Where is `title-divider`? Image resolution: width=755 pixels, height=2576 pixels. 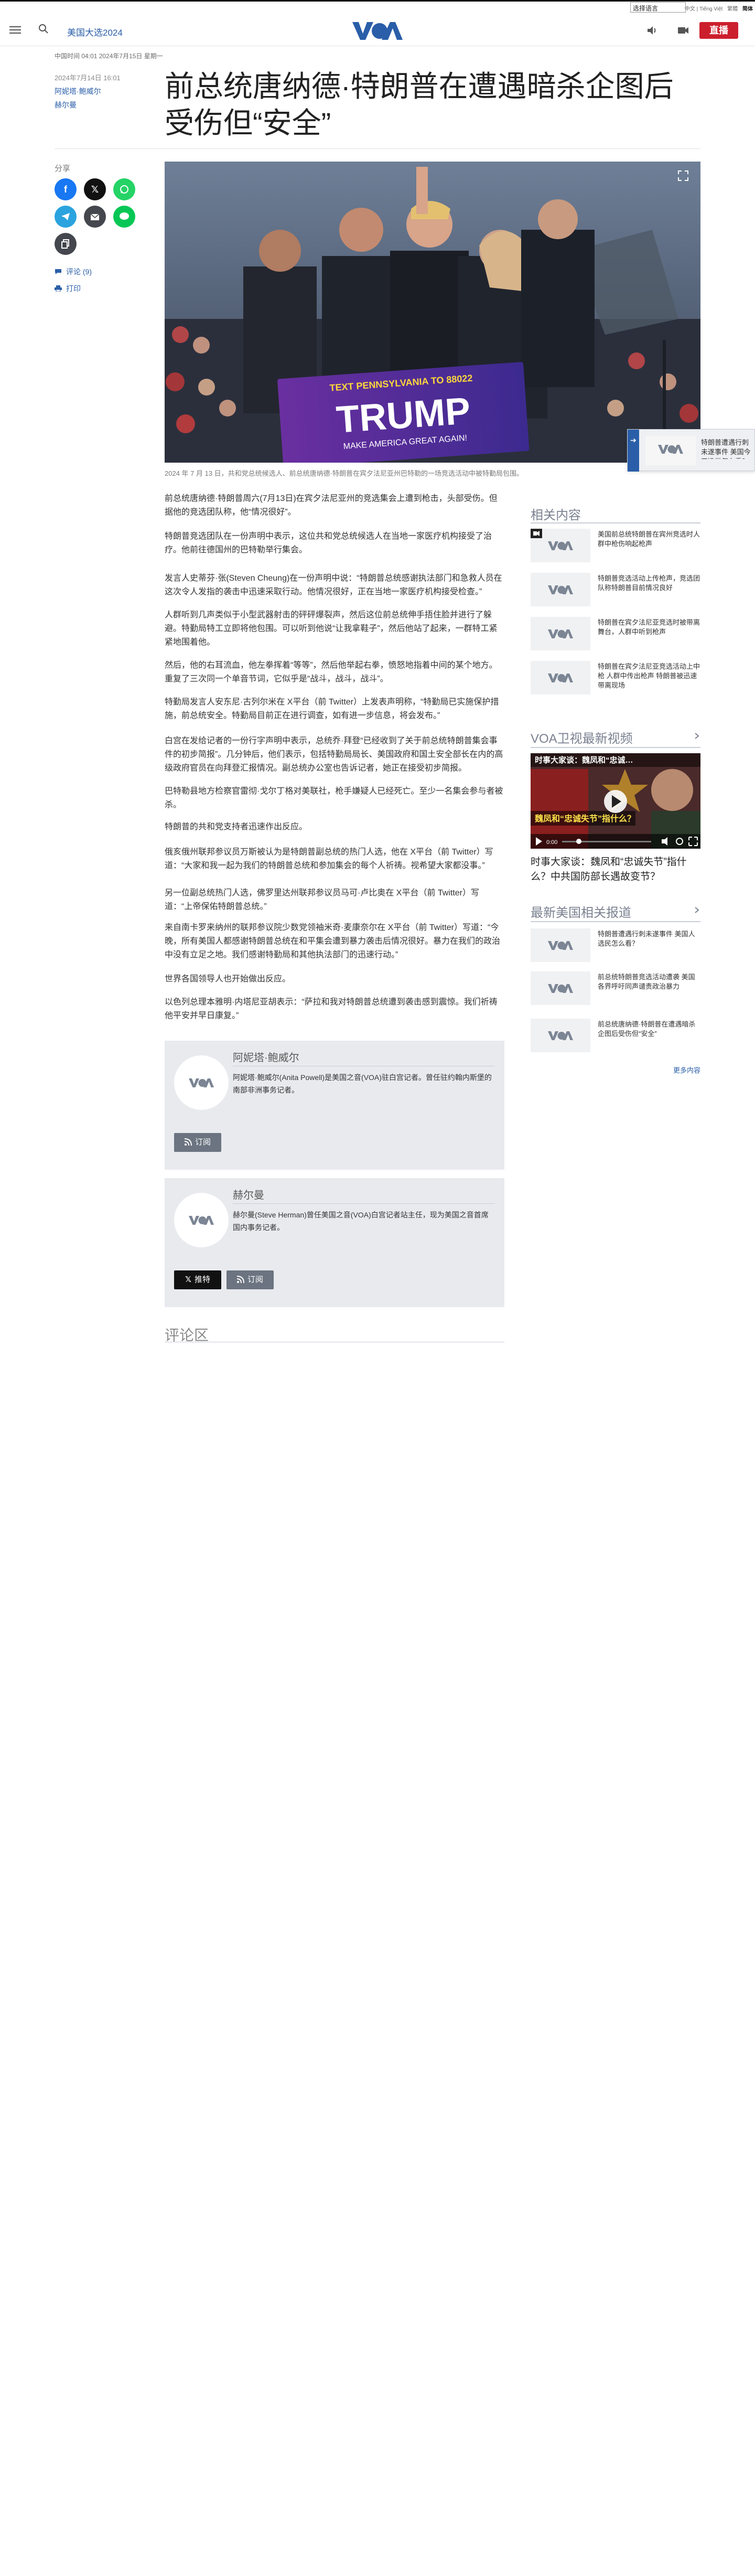
title-divider is located at coordinates (377, 148).